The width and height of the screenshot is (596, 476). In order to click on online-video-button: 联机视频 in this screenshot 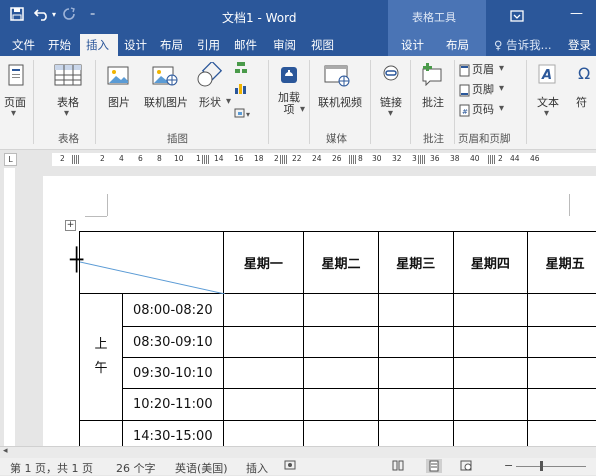, I will do `click(340, 102)`.